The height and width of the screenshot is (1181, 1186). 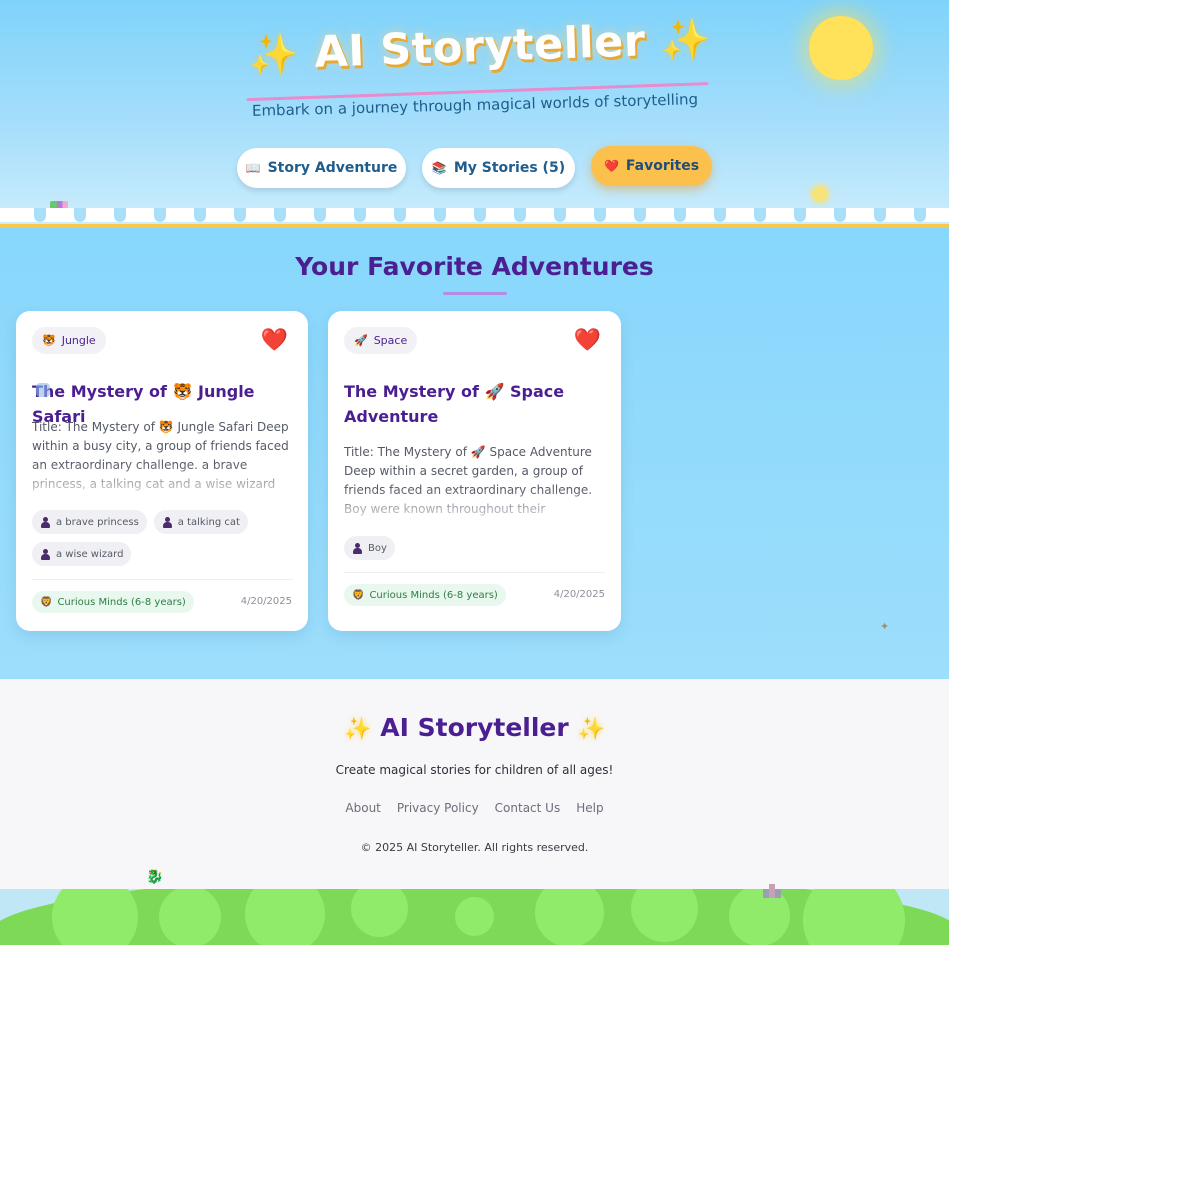 What do you see at coordinates (479, 548) in the screenshot?
I see `character-list: Boy` at bounding box center [479, 548].